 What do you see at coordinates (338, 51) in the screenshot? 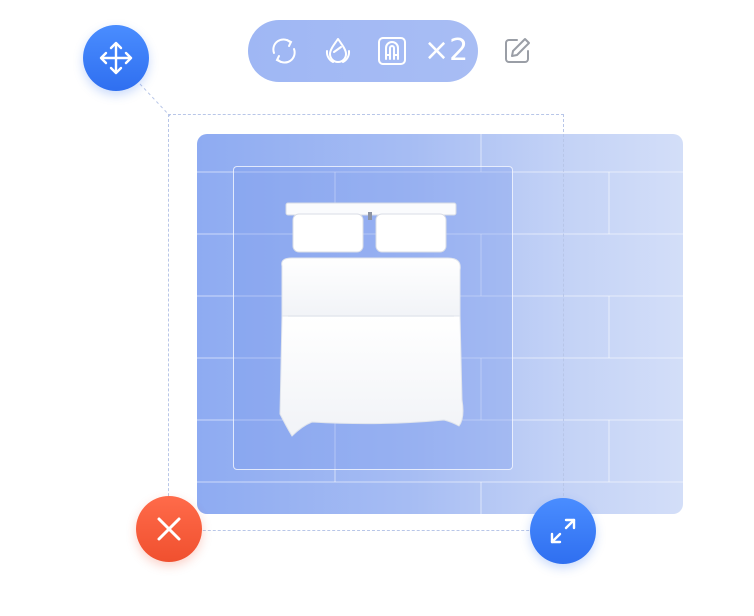
I see `material-icon` at bounding box center [338, 51].